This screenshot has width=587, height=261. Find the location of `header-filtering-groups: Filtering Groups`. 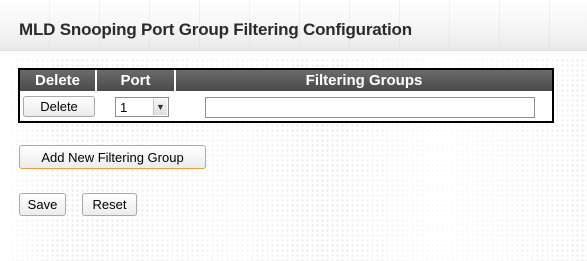

header-filtering-groups: Filtering Groups is located at coordinates (364, 80).